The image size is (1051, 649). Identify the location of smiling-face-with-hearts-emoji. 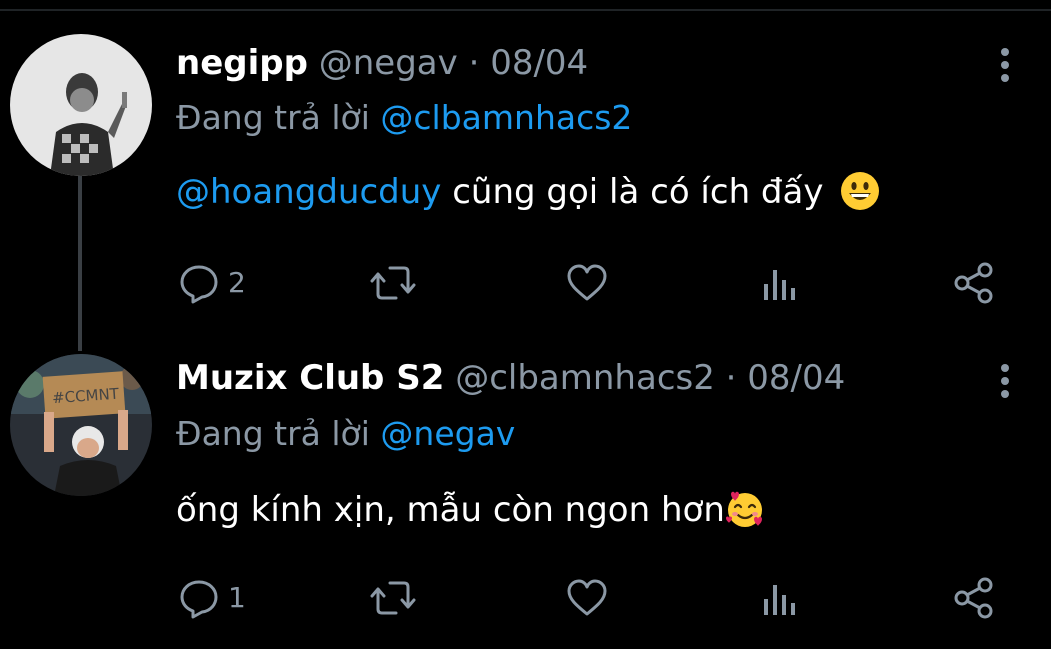
(745, 514).